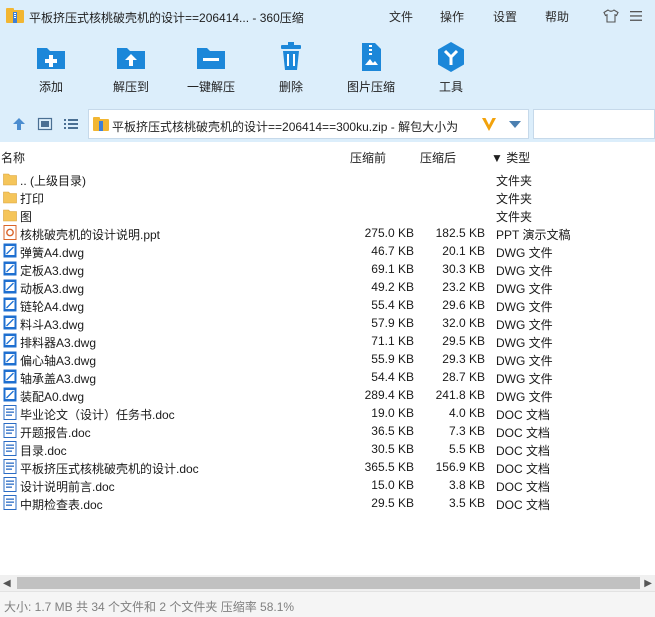  I want to click on horizontal-scrollbar: ◀ ▶, so click(327, 583).